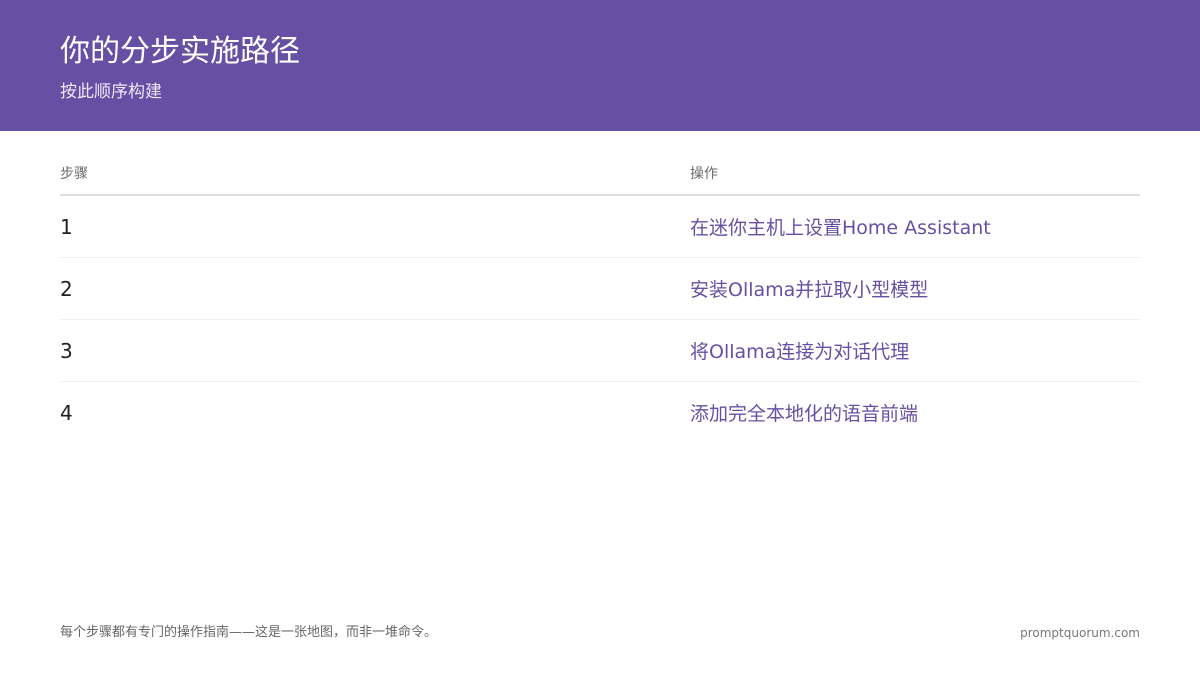 This screenshot has height=675, width=1200. I want to click on step-action: 在迷你主机上设置Home Assistant, so click(840, 228).